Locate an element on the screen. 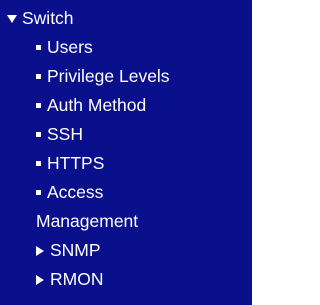 The height and width of the screenshot is (305, 320). menu-item-privilege-levels: Privilege Levels is located at coordinates (103, 76).